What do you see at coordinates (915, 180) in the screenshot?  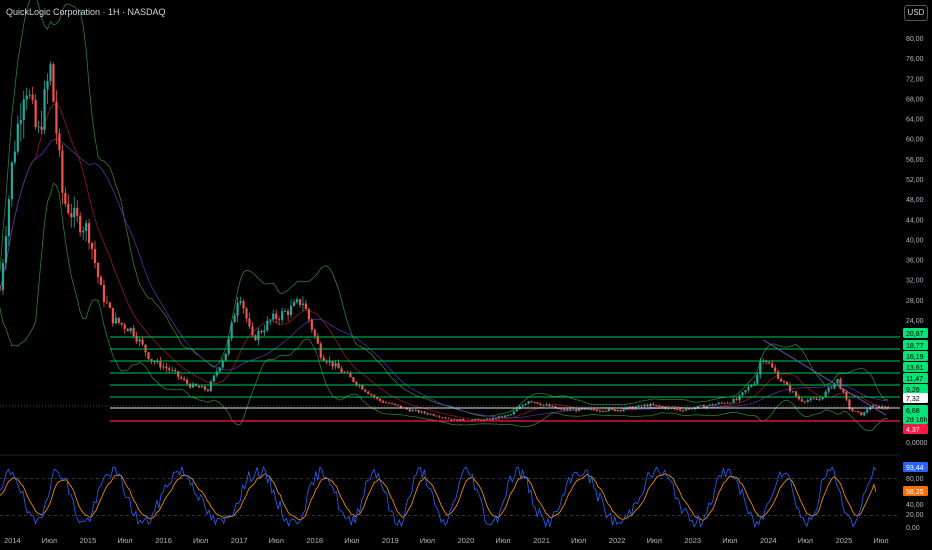 I see `price-axis-label: 52,00` at bounding box center [915, 180].